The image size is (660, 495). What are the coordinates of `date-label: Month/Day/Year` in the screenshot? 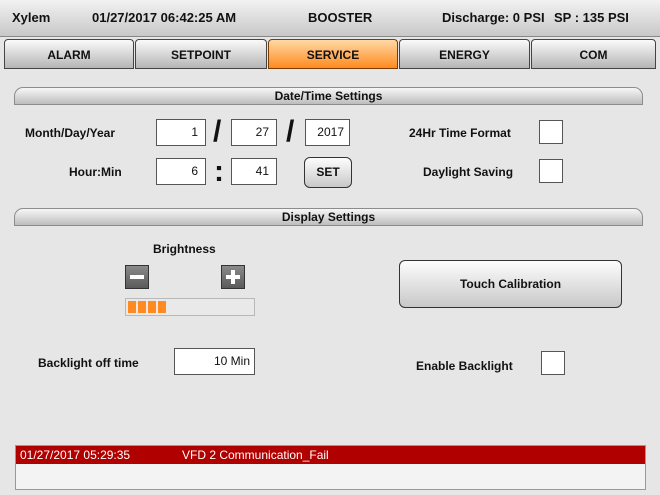 It's located at (70, 133).